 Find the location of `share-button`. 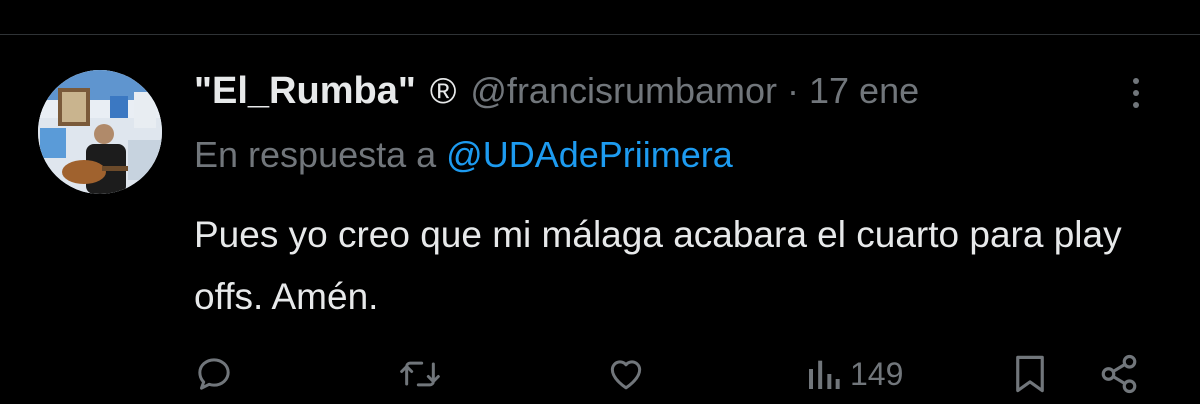

share-button is located at coordinates (1119, 374).